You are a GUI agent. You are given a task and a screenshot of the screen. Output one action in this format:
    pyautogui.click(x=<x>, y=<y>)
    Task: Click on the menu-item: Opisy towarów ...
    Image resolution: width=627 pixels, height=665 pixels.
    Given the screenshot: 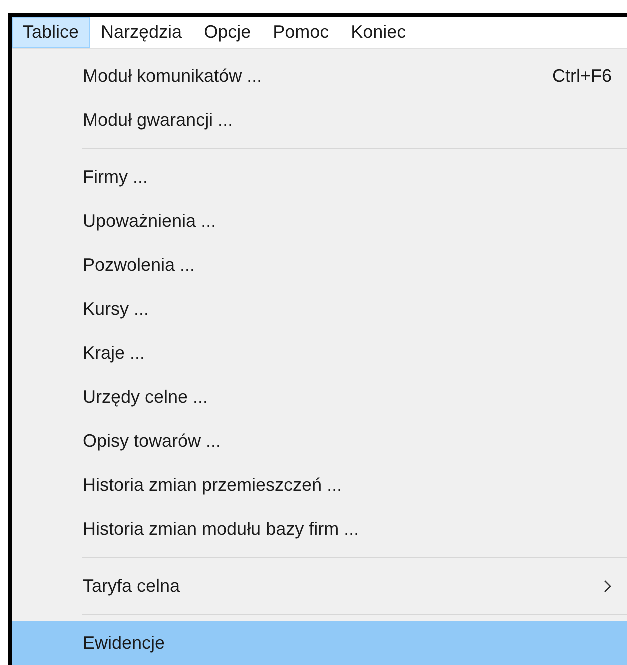 What is the action you would take?
    pyautogui.click(x=319, y=441)
    